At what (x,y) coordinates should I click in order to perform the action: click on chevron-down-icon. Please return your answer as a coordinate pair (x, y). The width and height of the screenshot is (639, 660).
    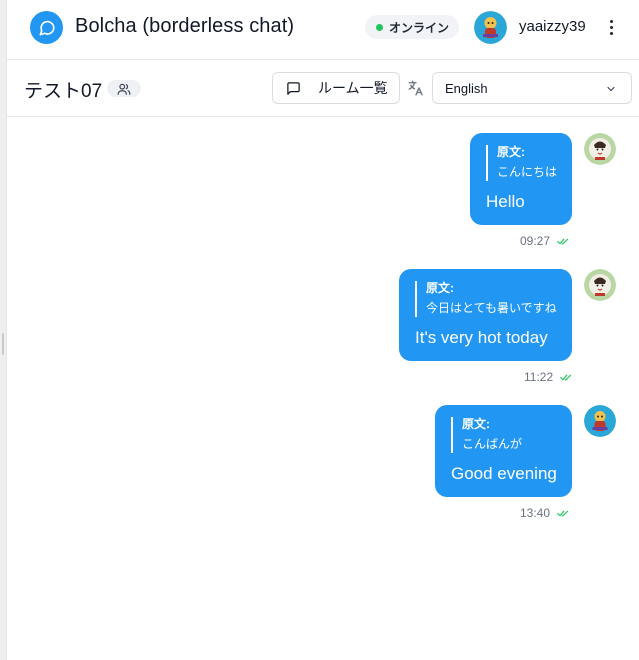
    Looking at the image, I should click on (611, 89).